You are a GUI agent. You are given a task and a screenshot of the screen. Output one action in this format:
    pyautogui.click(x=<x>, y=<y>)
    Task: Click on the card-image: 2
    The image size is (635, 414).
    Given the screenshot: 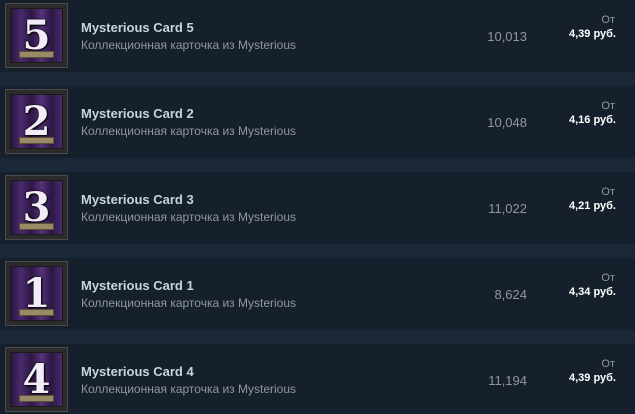 What is the action you would take?
    pyautogui.click(x=36, y=121)
    